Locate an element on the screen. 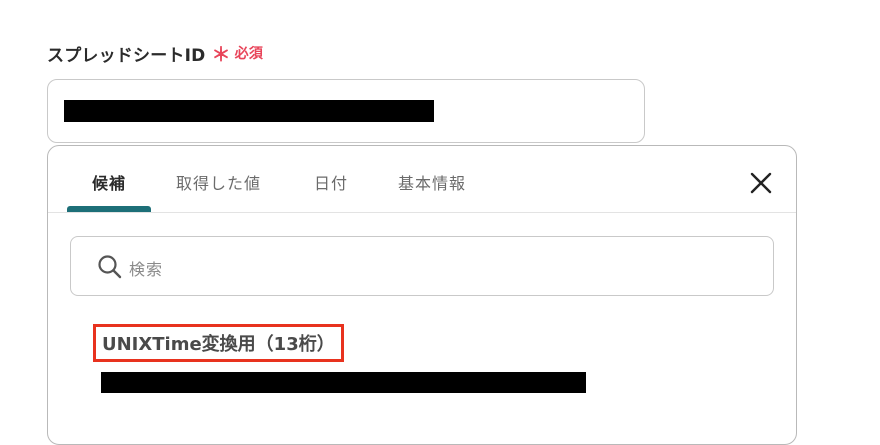  tab-candidates: 候補 is located at coordinates (109, 182).